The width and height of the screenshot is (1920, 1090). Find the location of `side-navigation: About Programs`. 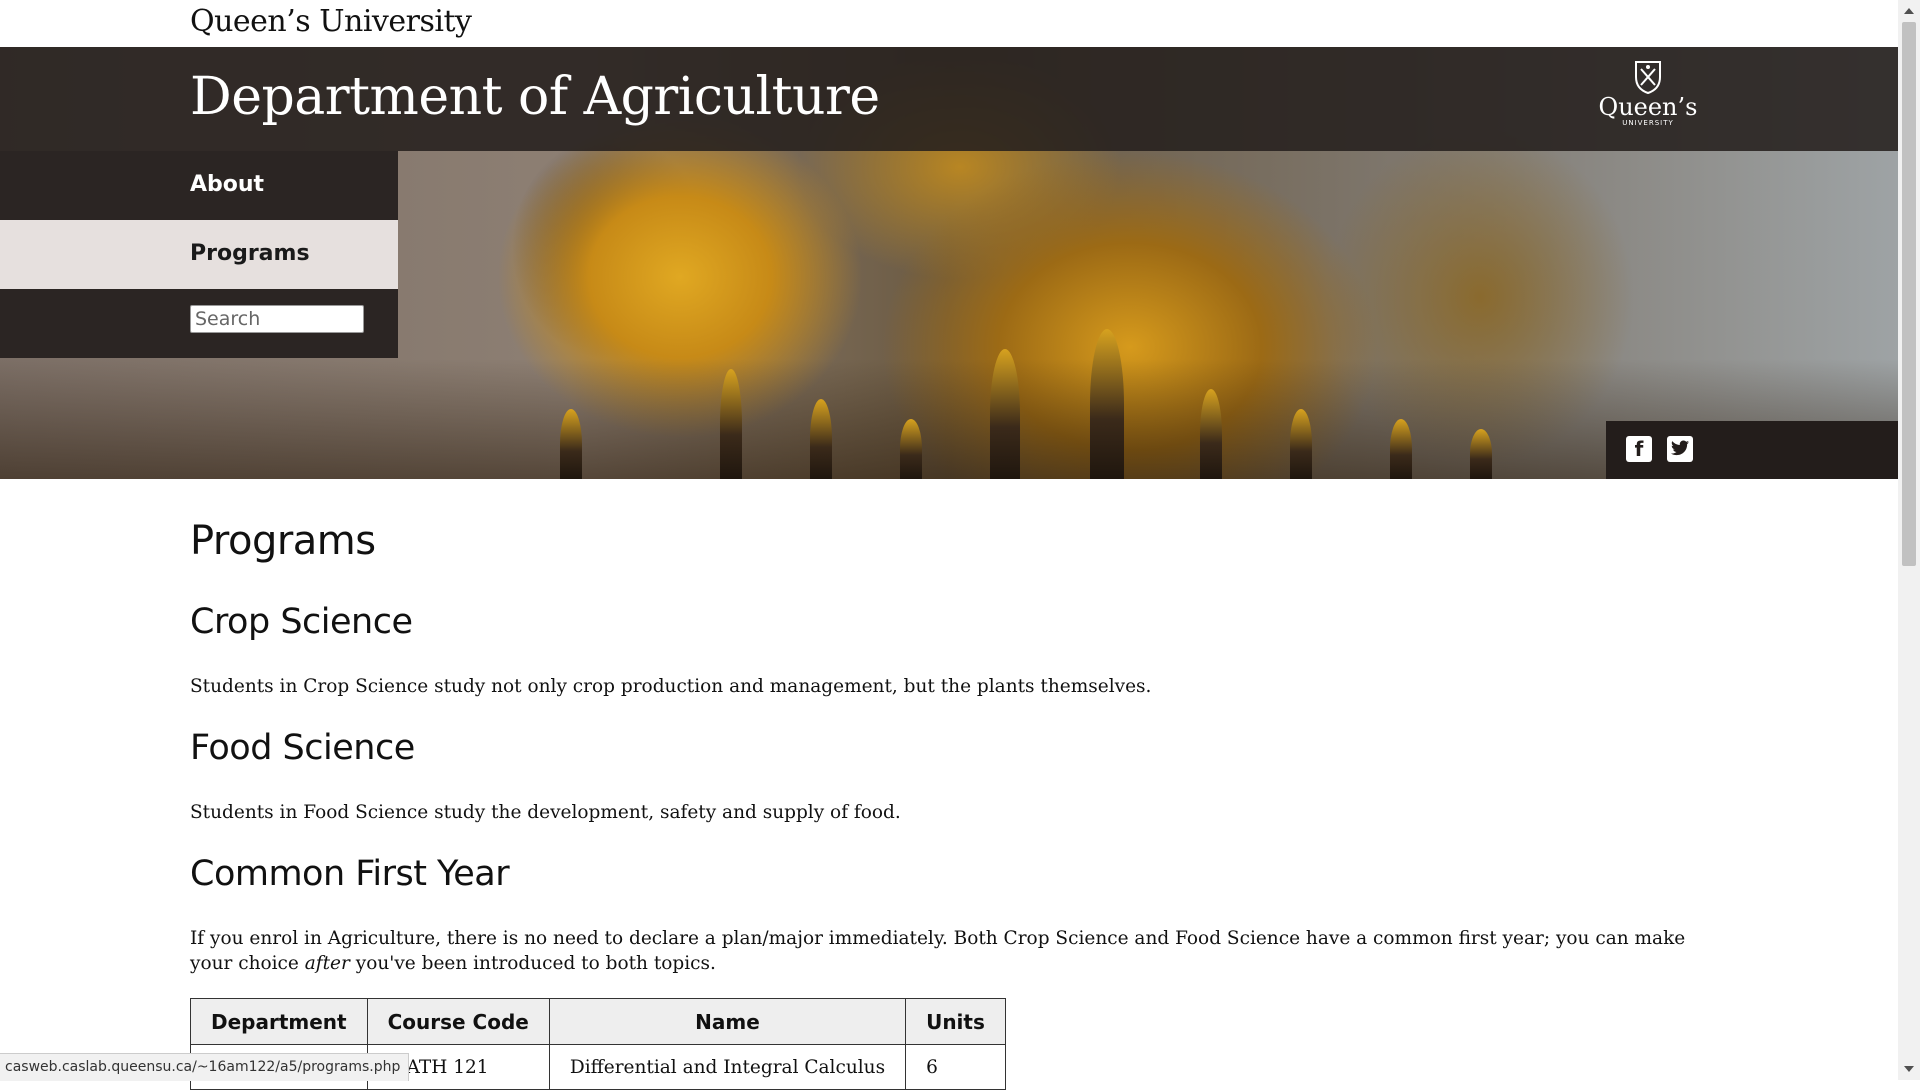

side-navigation: About Programs is located at coordinates (199, 254).